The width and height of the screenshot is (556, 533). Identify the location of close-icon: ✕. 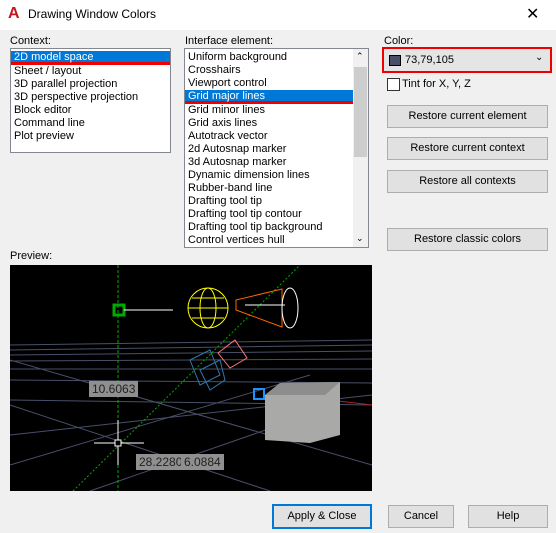
(532, 14).